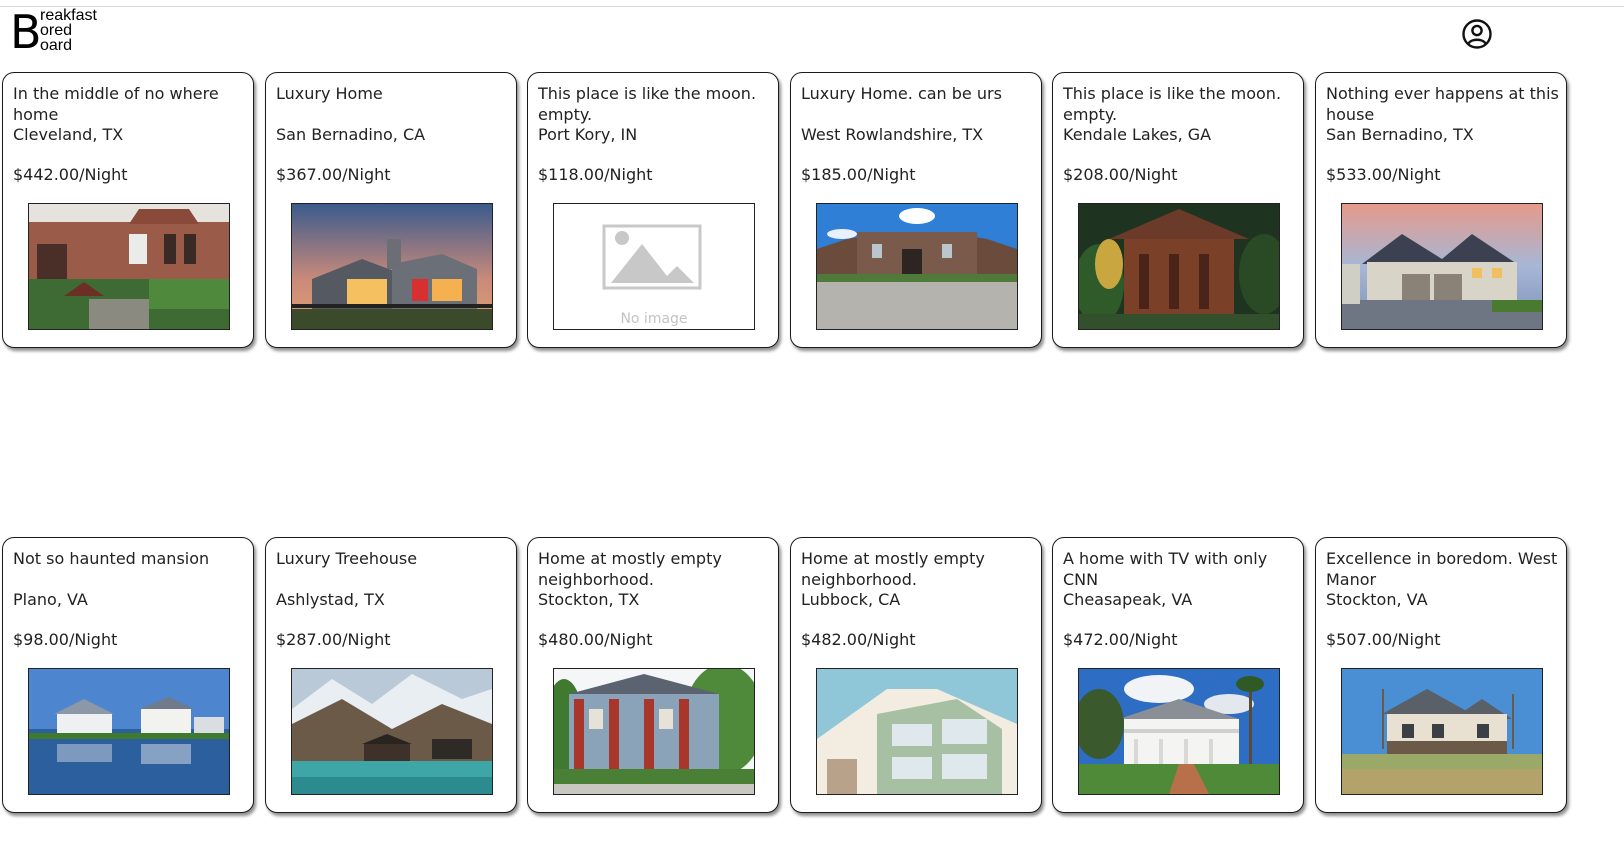  I want to click on listing-price: $472.00/Night, so click(1120, 639).